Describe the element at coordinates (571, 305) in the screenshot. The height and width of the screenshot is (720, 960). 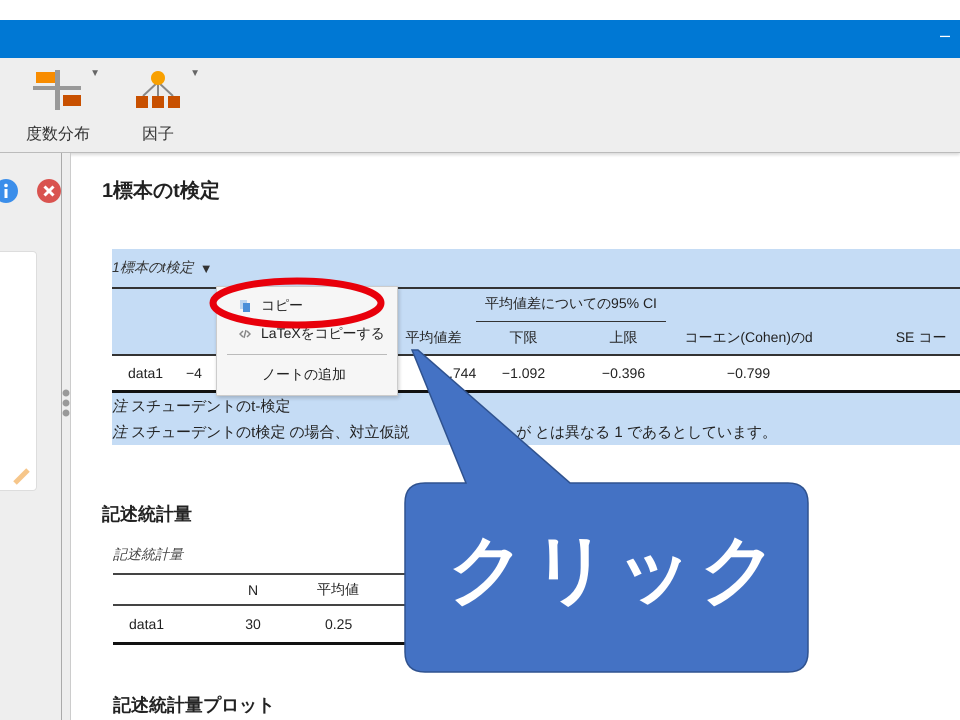
I see `column-group-header: 平均値差についての95% CI` at that location.